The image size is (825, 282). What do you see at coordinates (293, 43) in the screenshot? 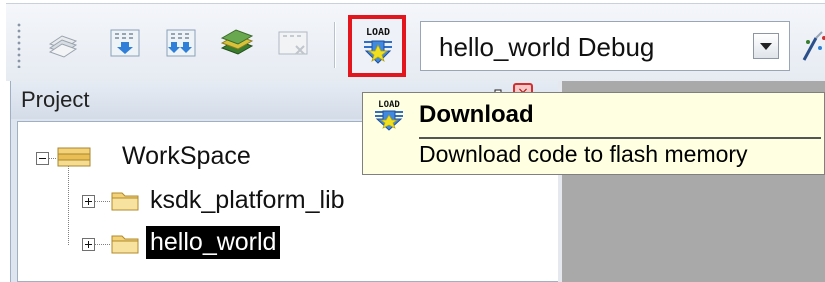
I see `stop-build-icon` at bounding box center [293, 43].